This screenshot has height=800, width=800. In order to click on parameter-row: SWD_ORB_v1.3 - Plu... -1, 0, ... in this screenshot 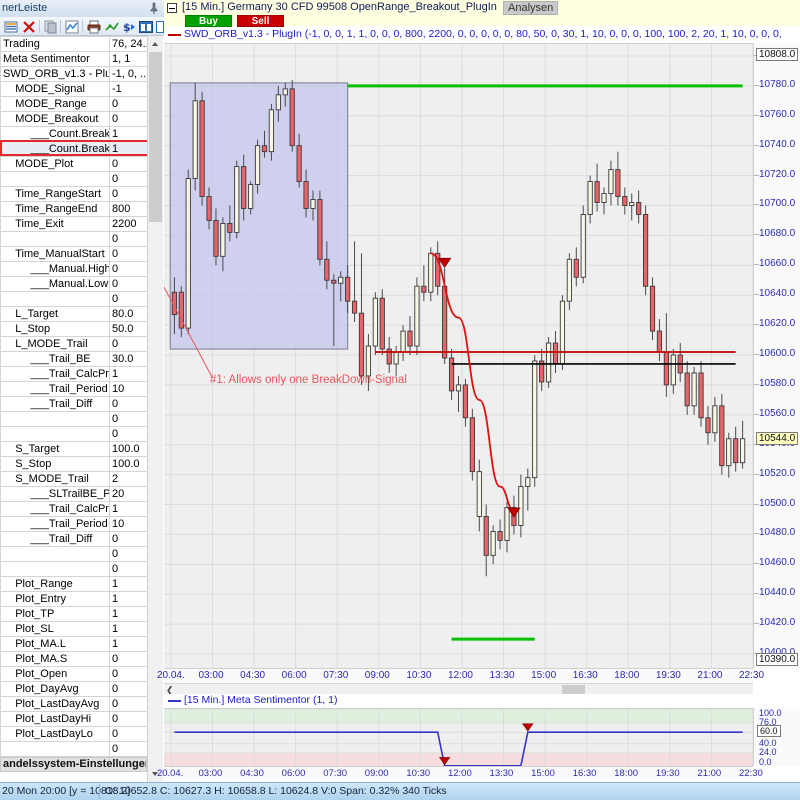, I will do `click(78, 74)`.